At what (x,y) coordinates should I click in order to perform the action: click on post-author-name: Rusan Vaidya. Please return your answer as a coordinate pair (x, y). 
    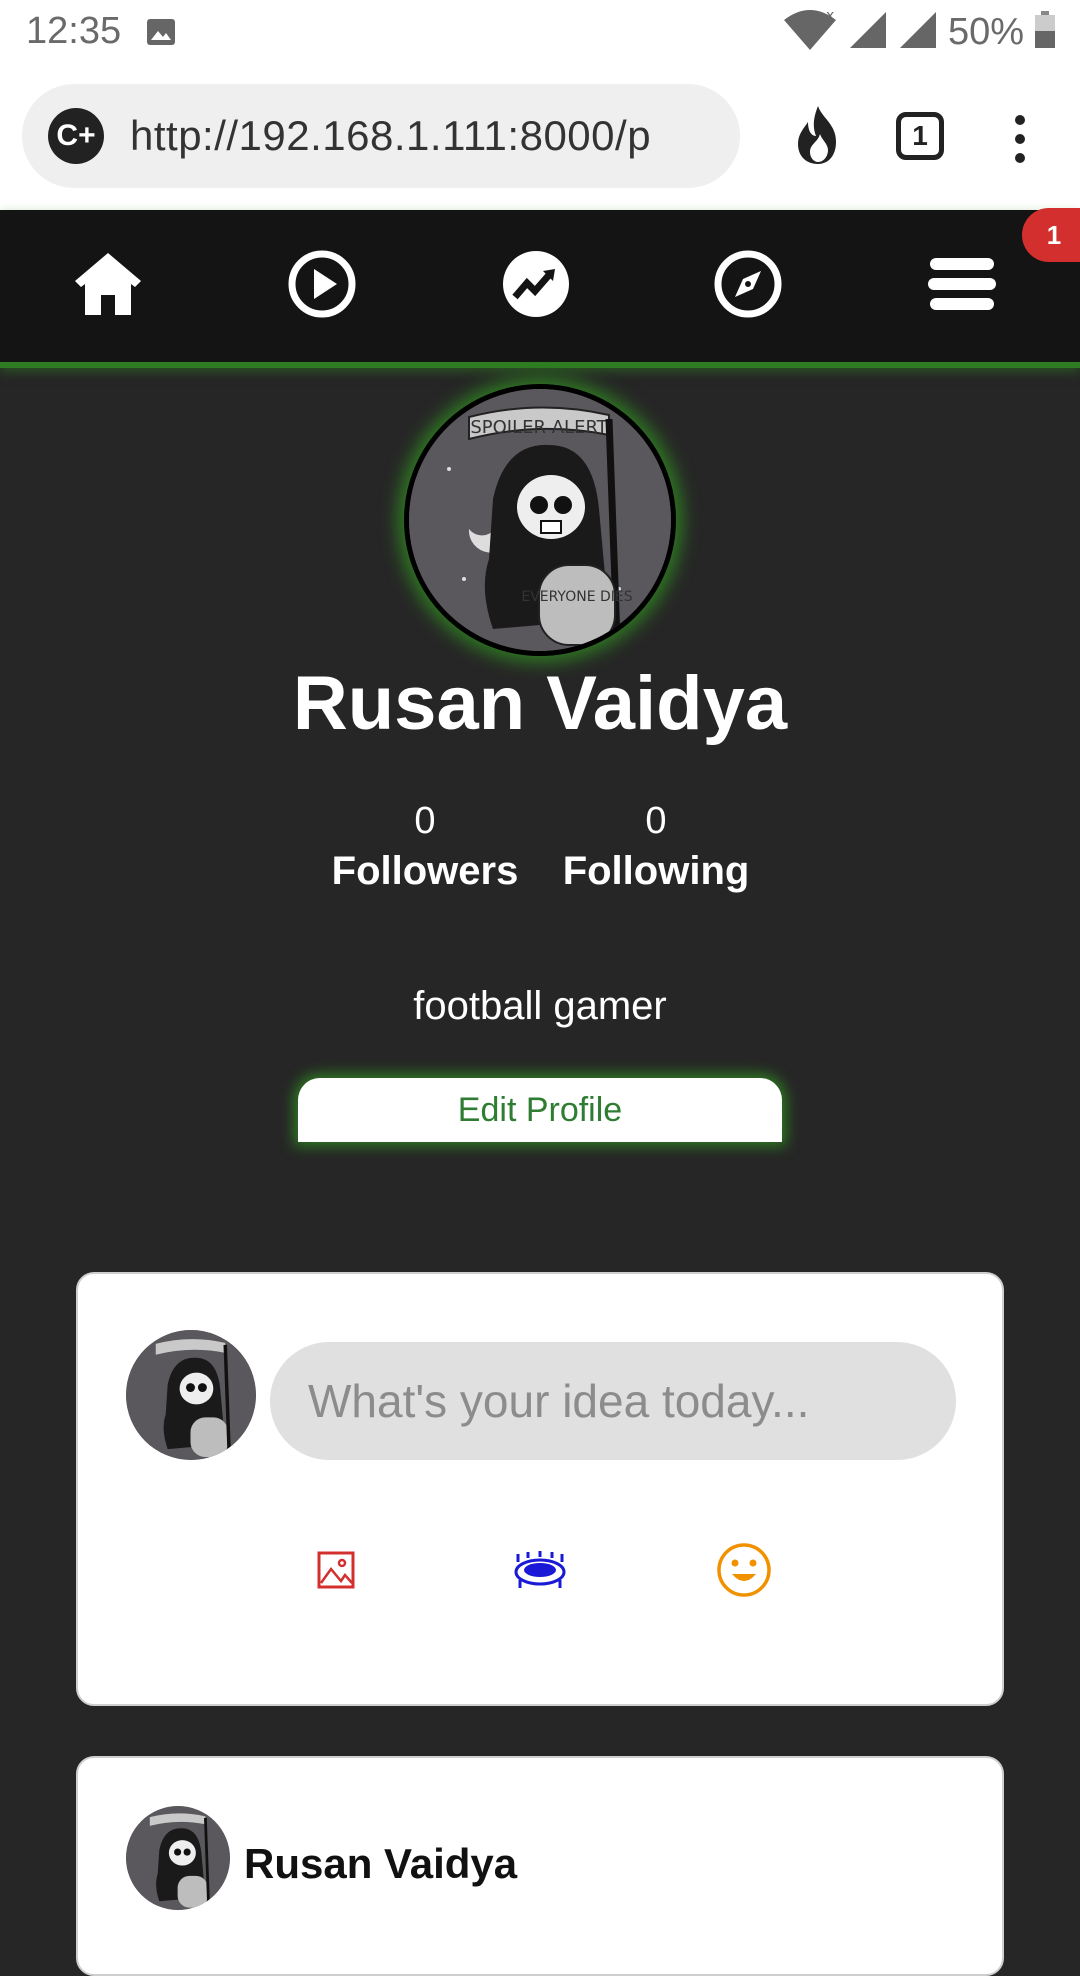
    Looking at the image, I should click on (380, 1864).